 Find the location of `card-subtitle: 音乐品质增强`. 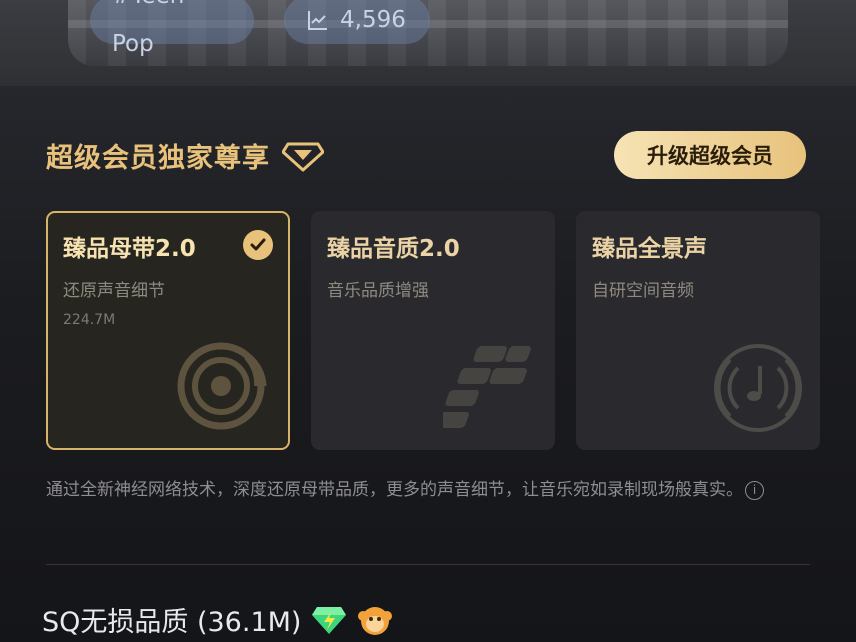

card-subtitle: 音乐品质增强 is located at coordinates (378, 291).